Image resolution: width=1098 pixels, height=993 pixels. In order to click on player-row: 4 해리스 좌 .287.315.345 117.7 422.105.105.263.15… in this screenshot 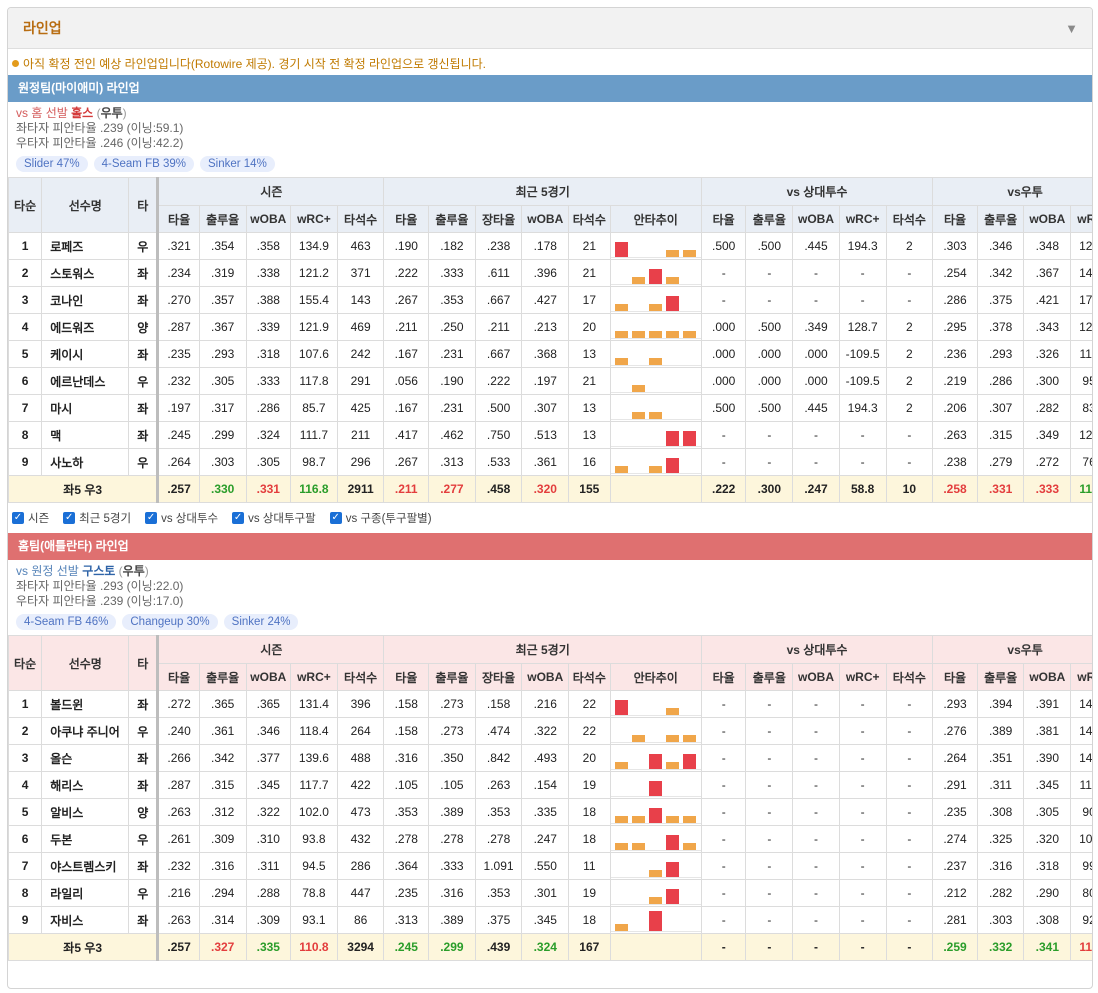, I will do `click(550, 785)`.